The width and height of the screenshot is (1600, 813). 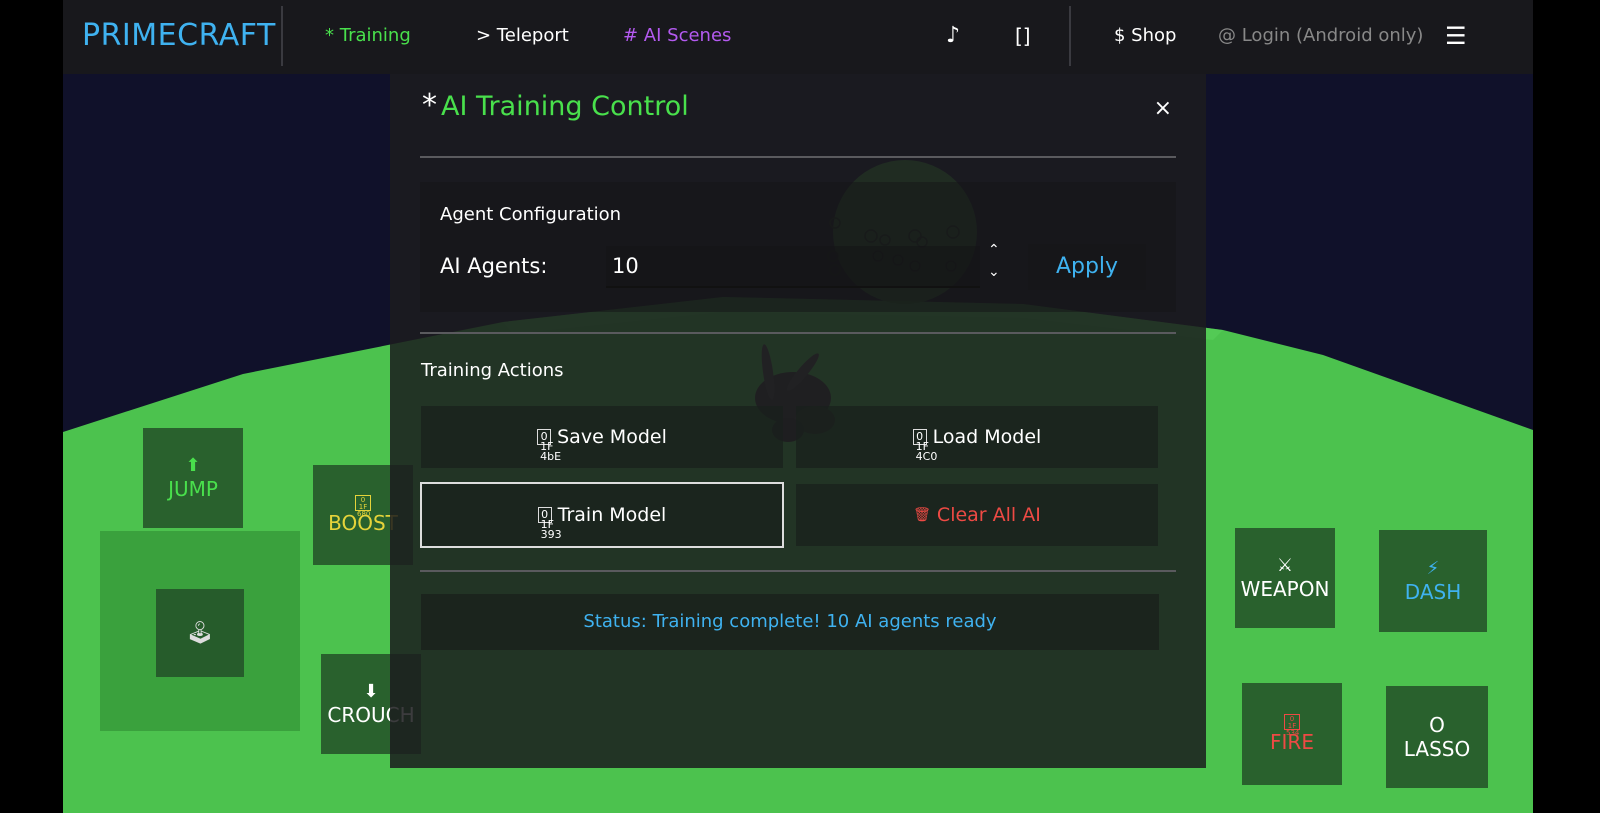 I want to click on dash-button: ⚡ DASH, so click(x=1433, y=581).